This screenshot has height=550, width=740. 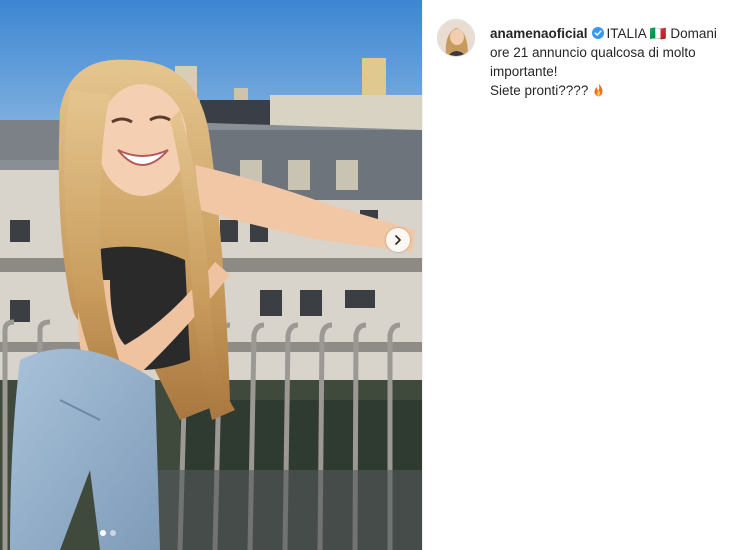 I want to click on carousel-dot, so click(x=113, y=533).